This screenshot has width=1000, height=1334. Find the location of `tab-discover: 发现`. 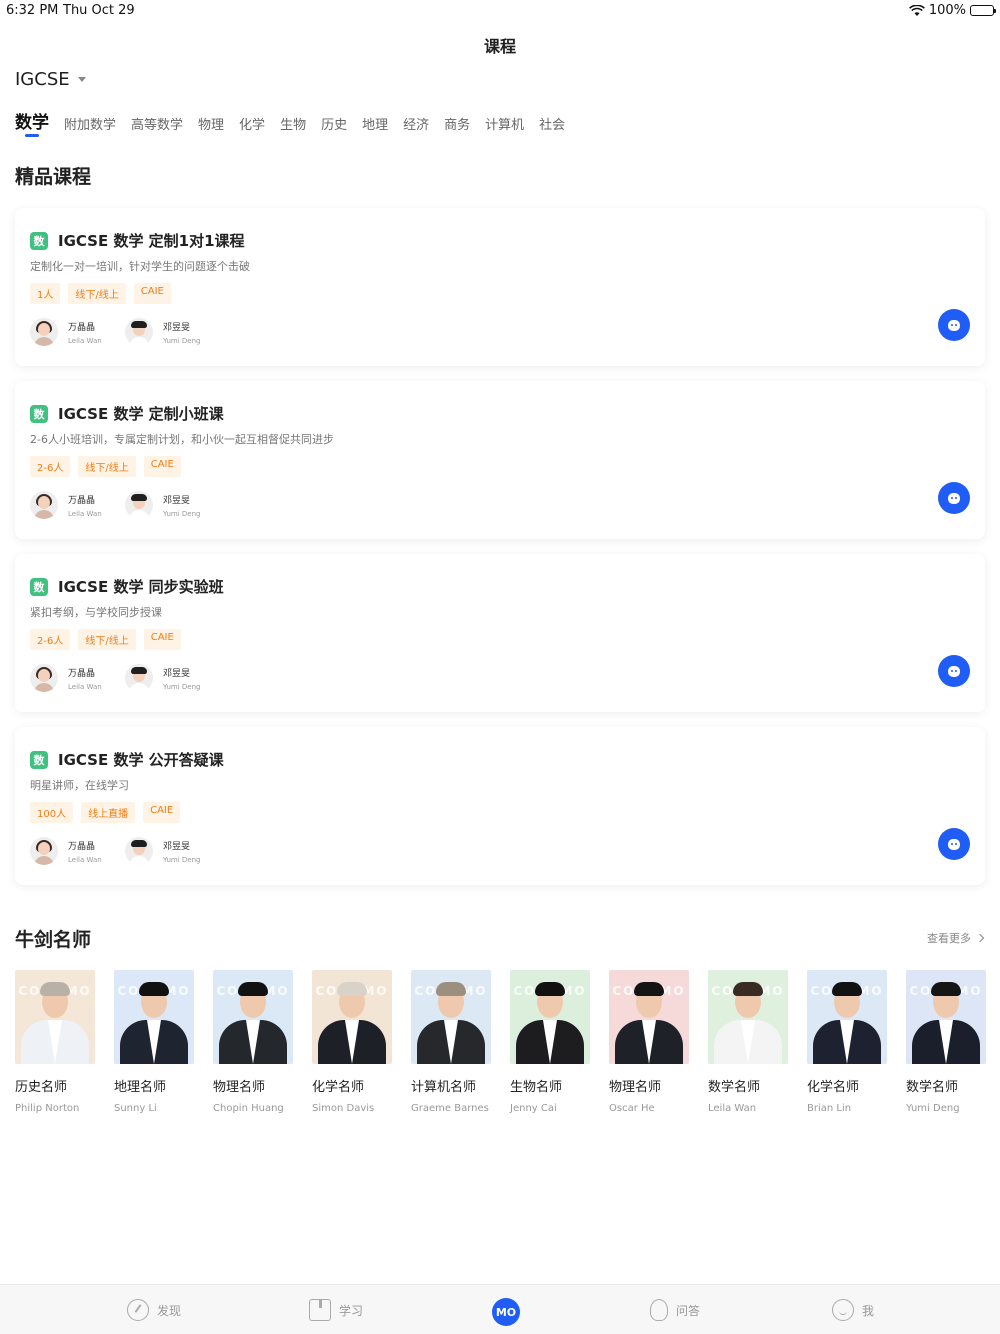

tab-discover: 发现 is located at coordinates (154, 1310).